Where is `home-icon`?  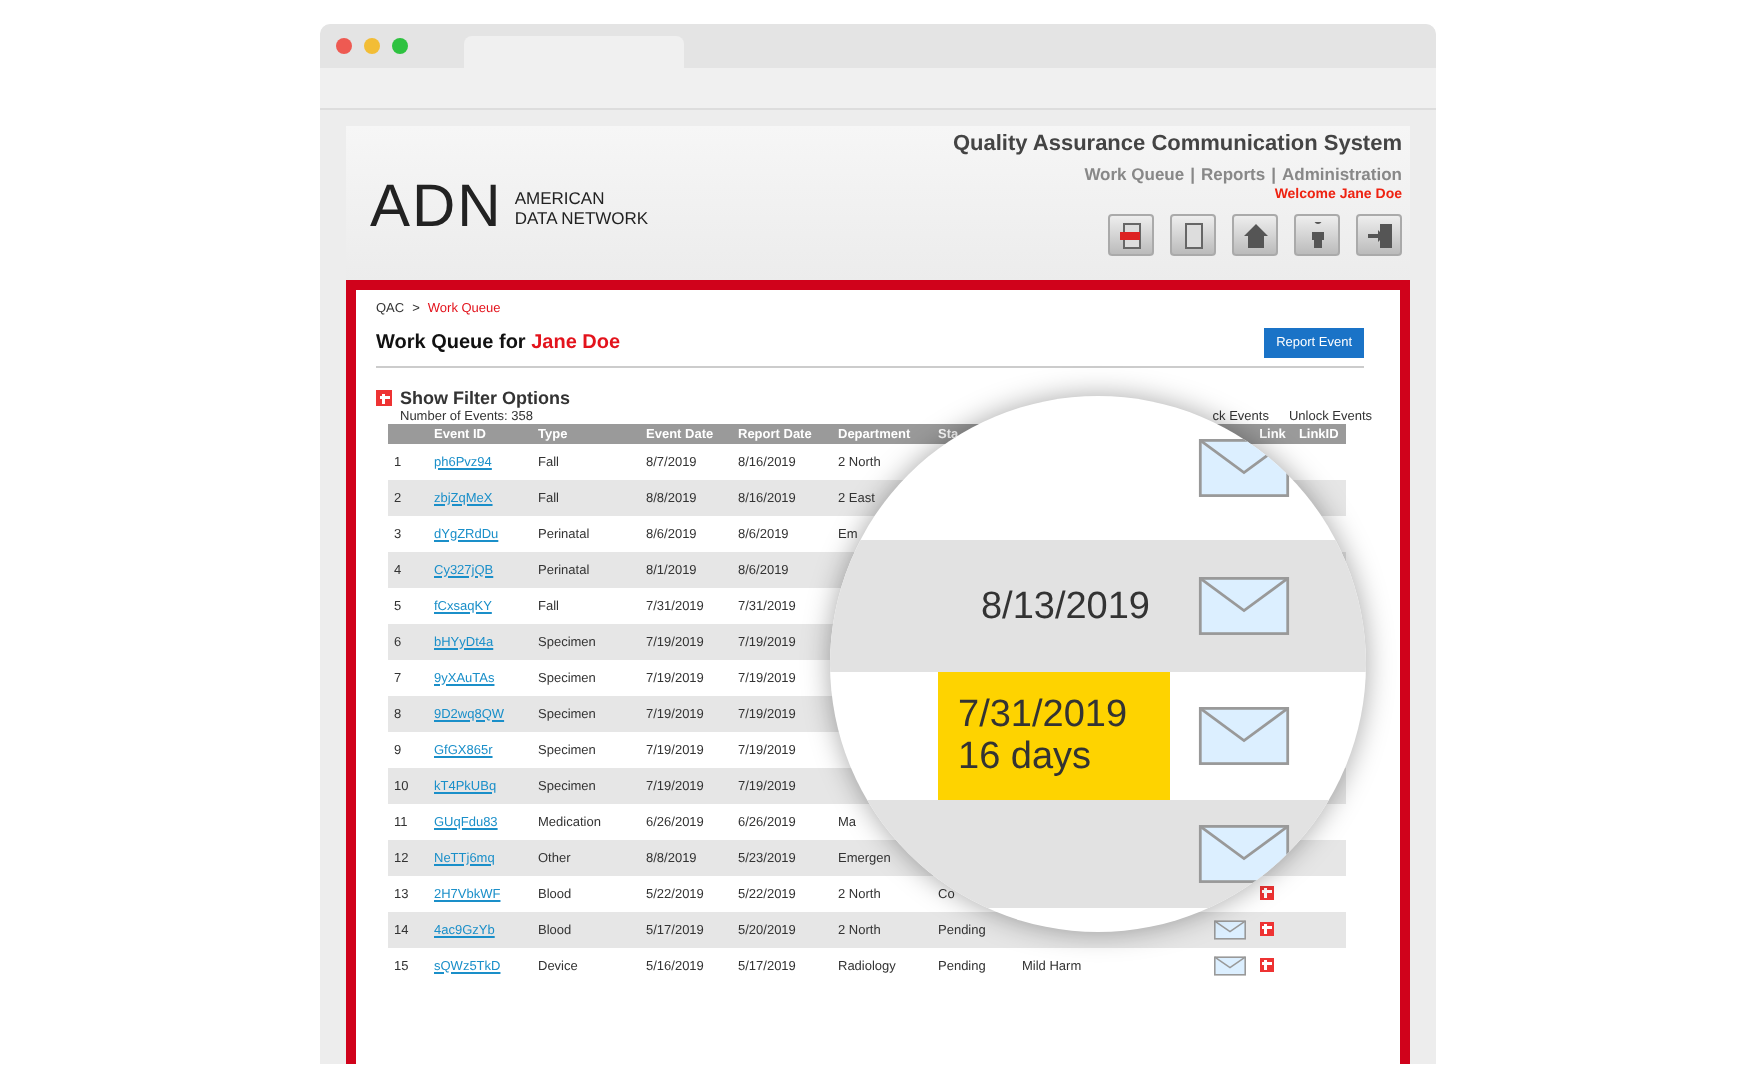
home-icon is located at coordinates (1255, 235).